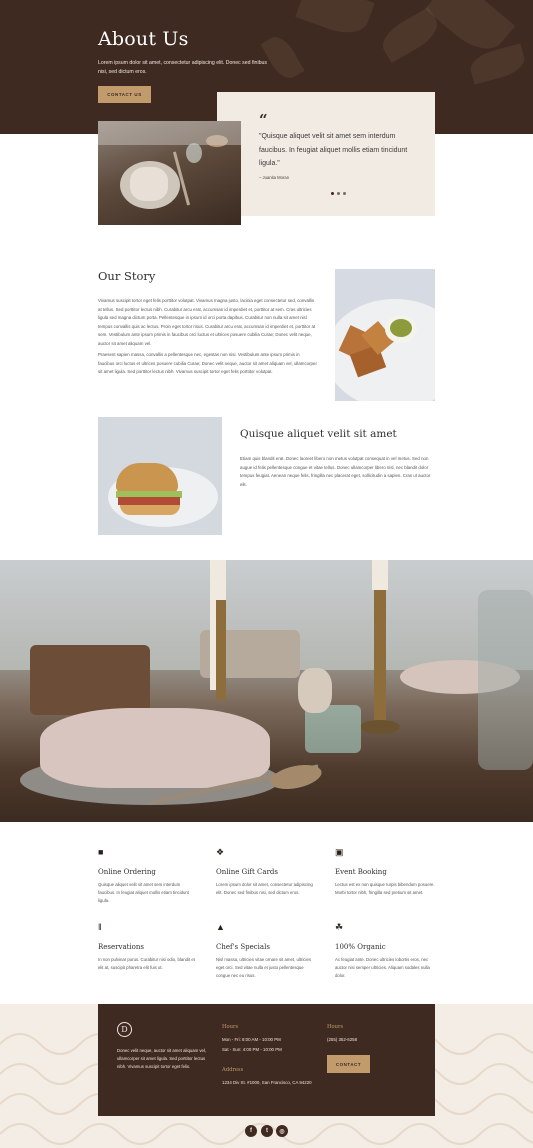 The width and height of the screenshot is (533, 1148). What do you see at coordinates (274, 177) in the screenshot?
I see `testimonial-author: – Juanita Moran` at bounding box center [274, 177].